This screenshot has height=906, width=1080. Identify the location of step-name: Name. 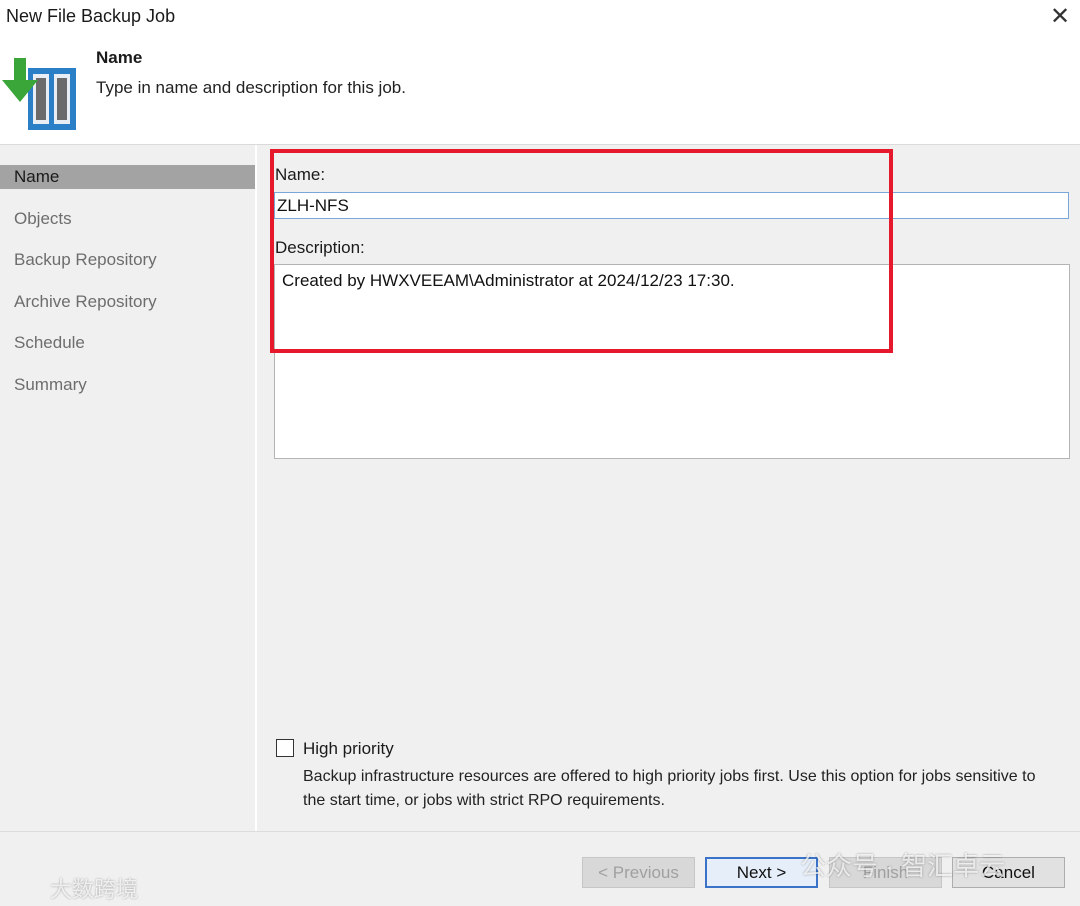
(127, 177).